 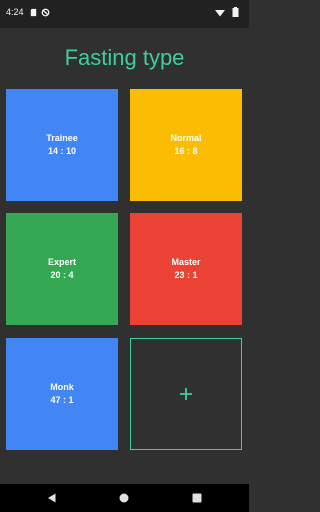 What do you see at coordinates (62, 269) in the screenshot?
I see `fasting-tile-expert: Expert 20 : 4` at bounding box center [62, 269].